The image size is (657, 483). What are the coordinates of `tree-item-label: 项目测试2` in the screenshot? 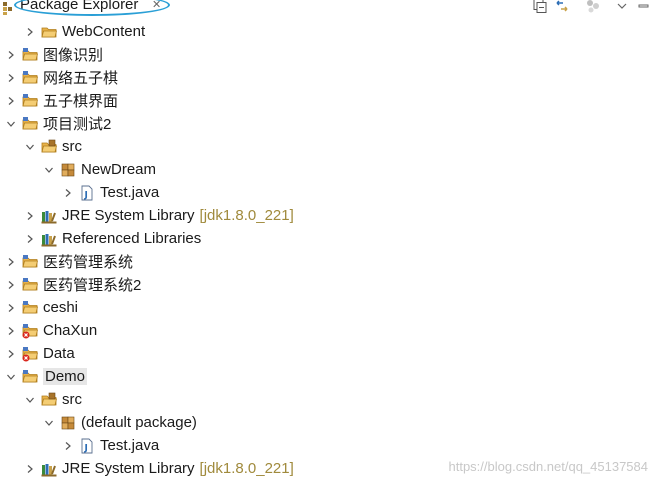 It's located at (77, 124).